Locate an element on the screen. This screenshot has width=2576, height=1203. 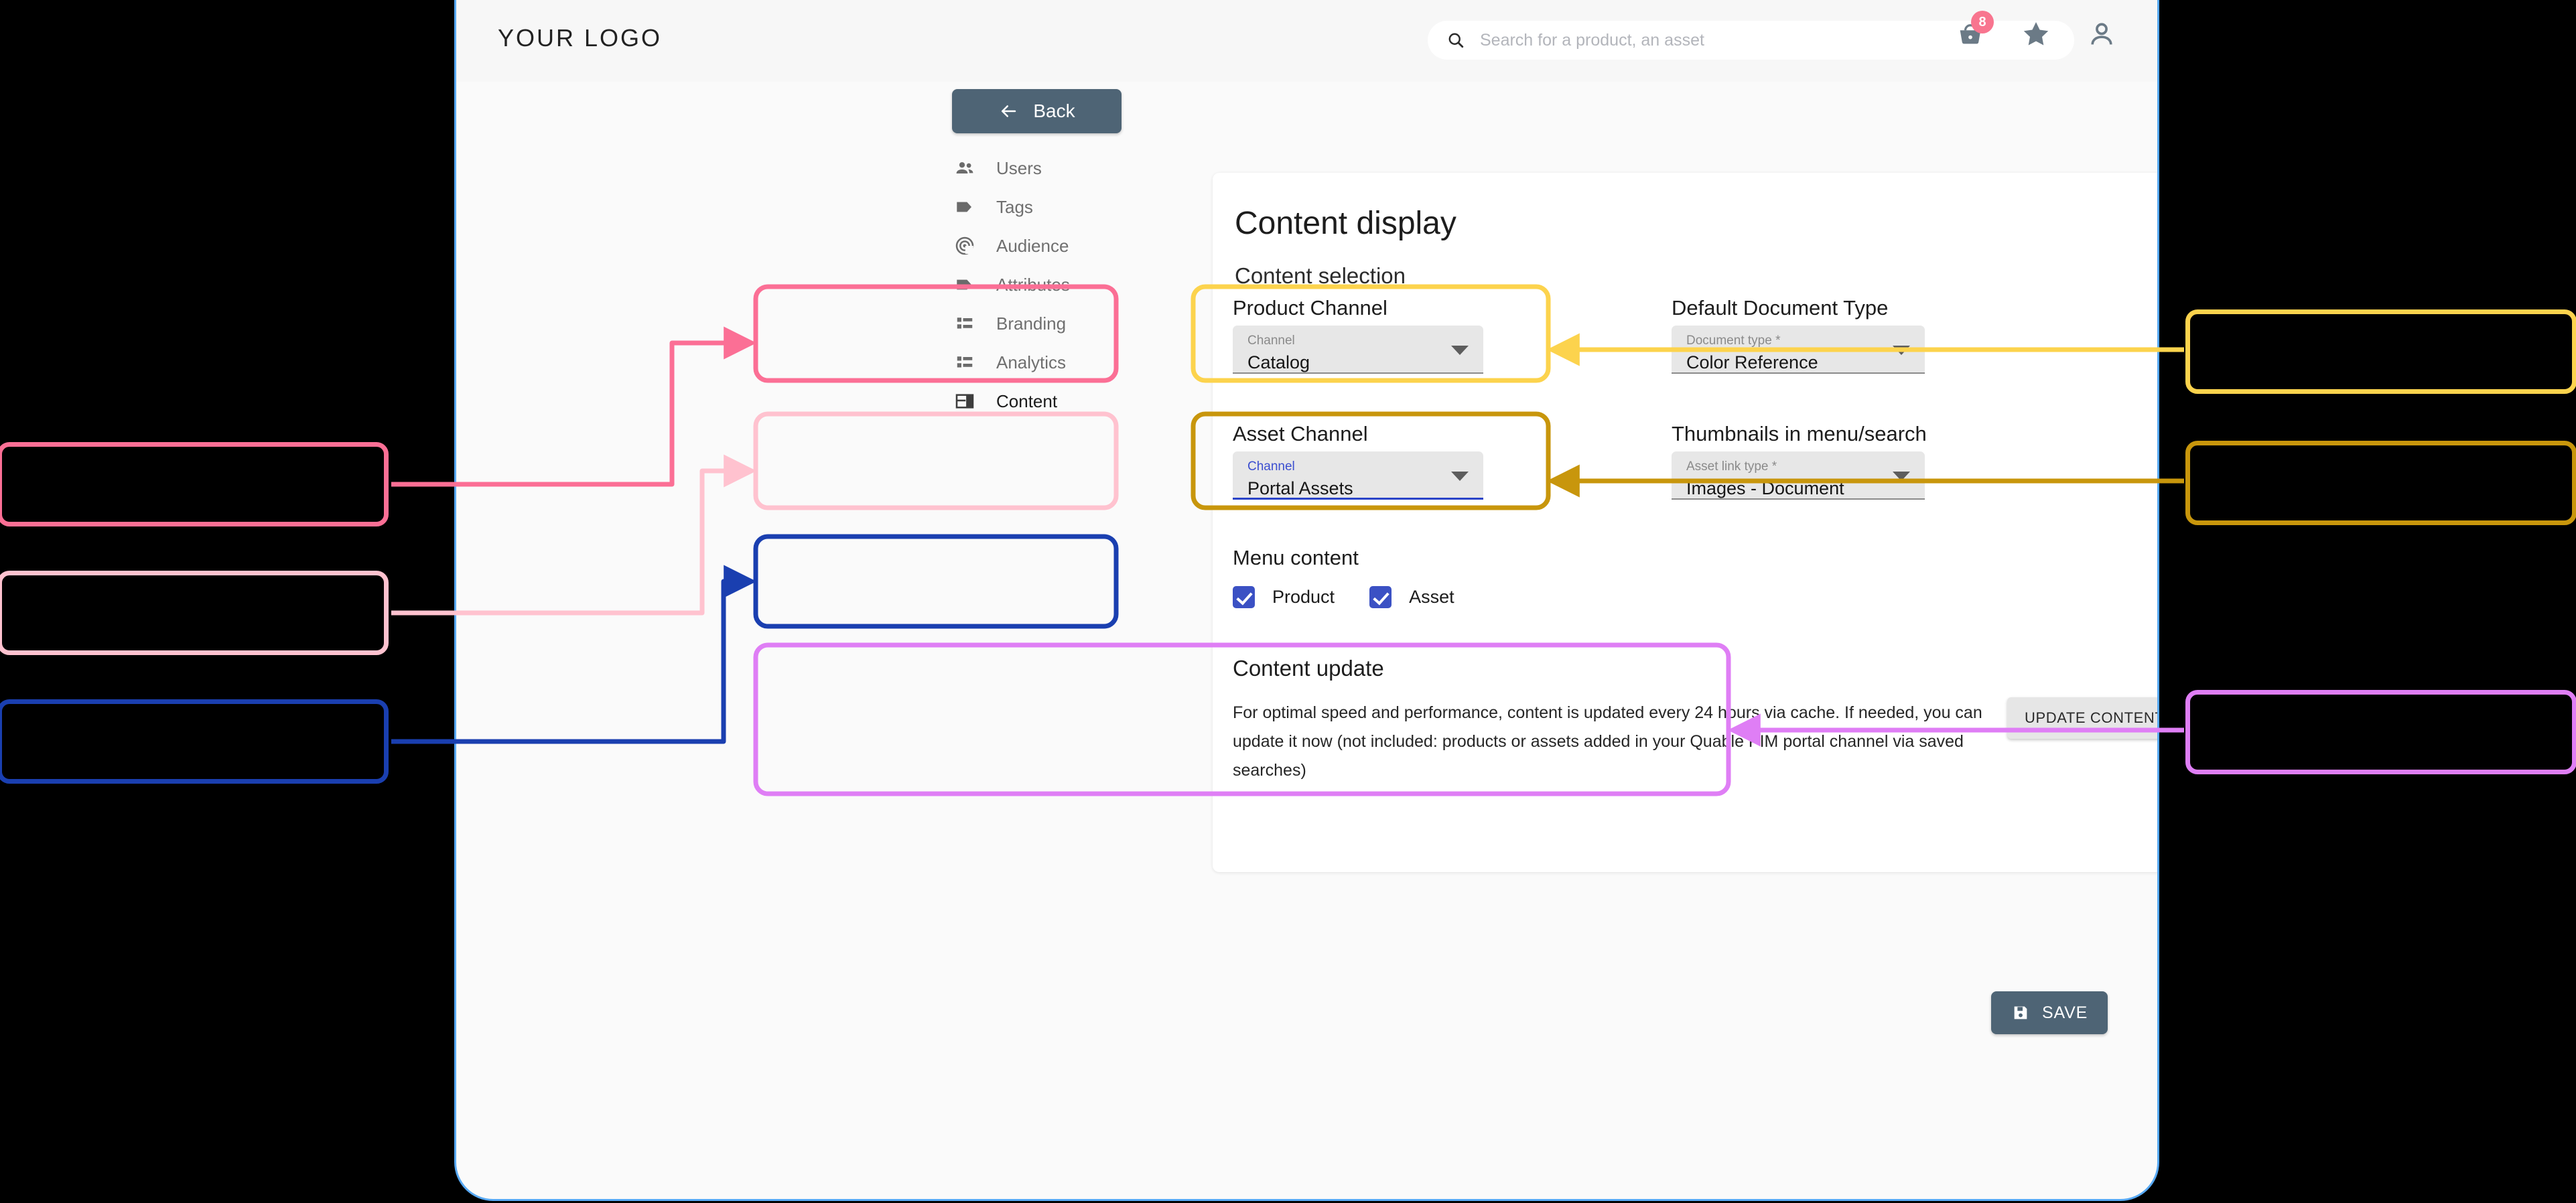
callout-content-update is located at coordinates (2380, 732).